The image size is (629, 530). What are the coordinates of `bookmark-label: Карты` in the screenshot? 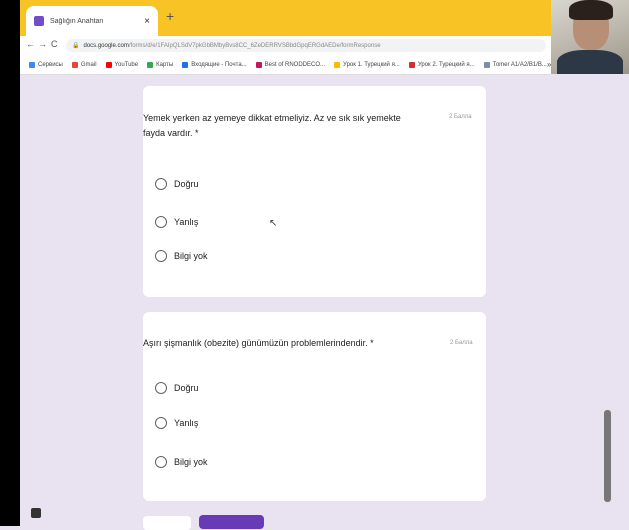 It's located at (165, 64).